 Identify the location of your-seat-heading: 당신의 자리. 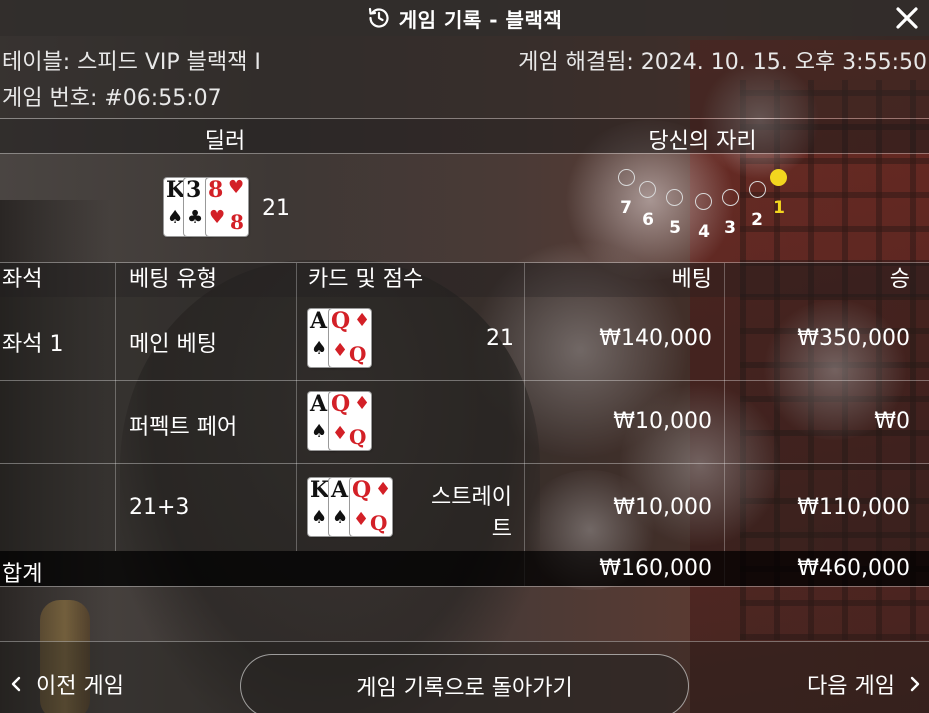
(702, 141).